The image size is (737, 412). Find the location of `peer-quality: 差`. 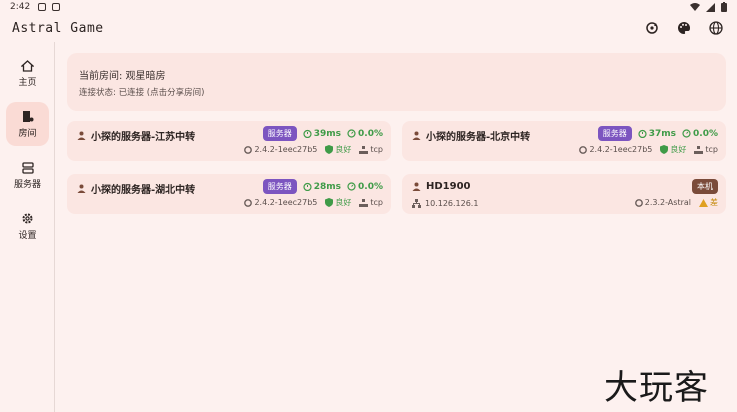

peer-quality: 差 is located at coordinates (714, 202).